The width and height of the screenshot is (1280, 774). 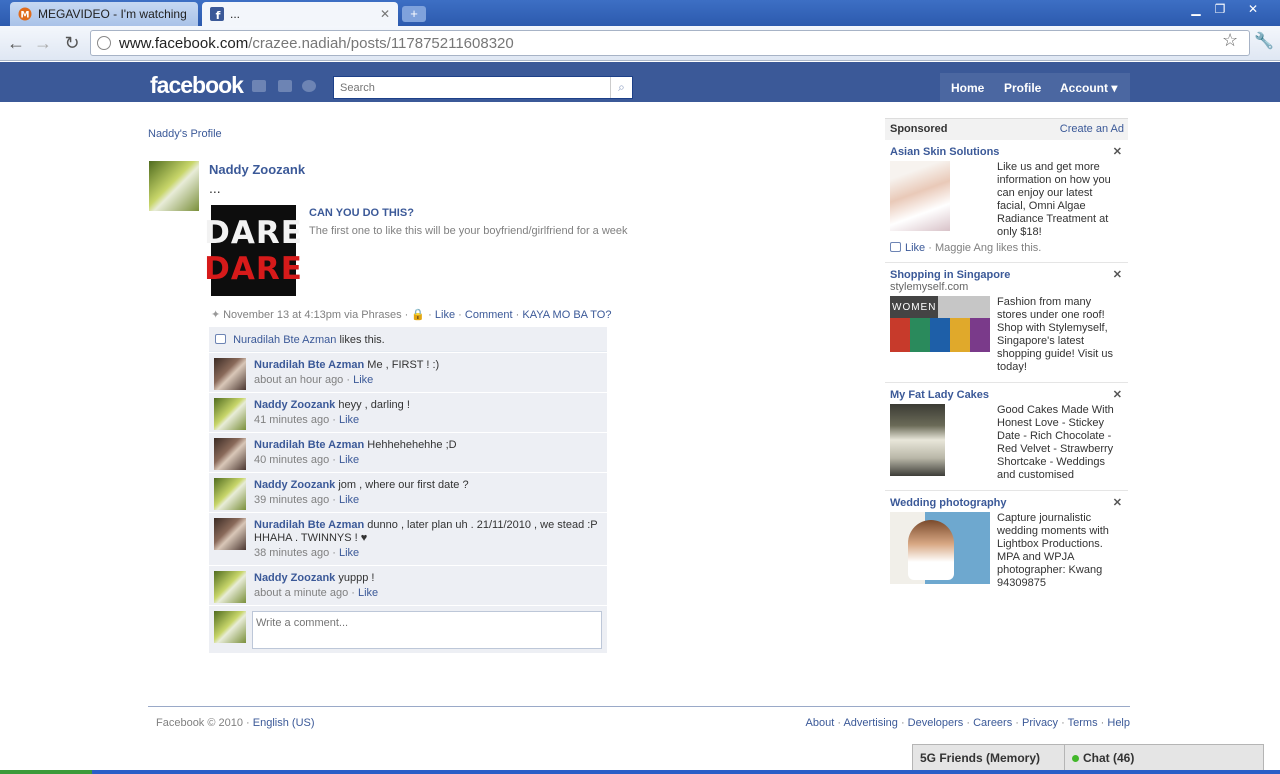 What do you see at coordinates (489, 315) in the screenshot?
I see `post-comment-link: Comment` at bounding box center [489, 315].